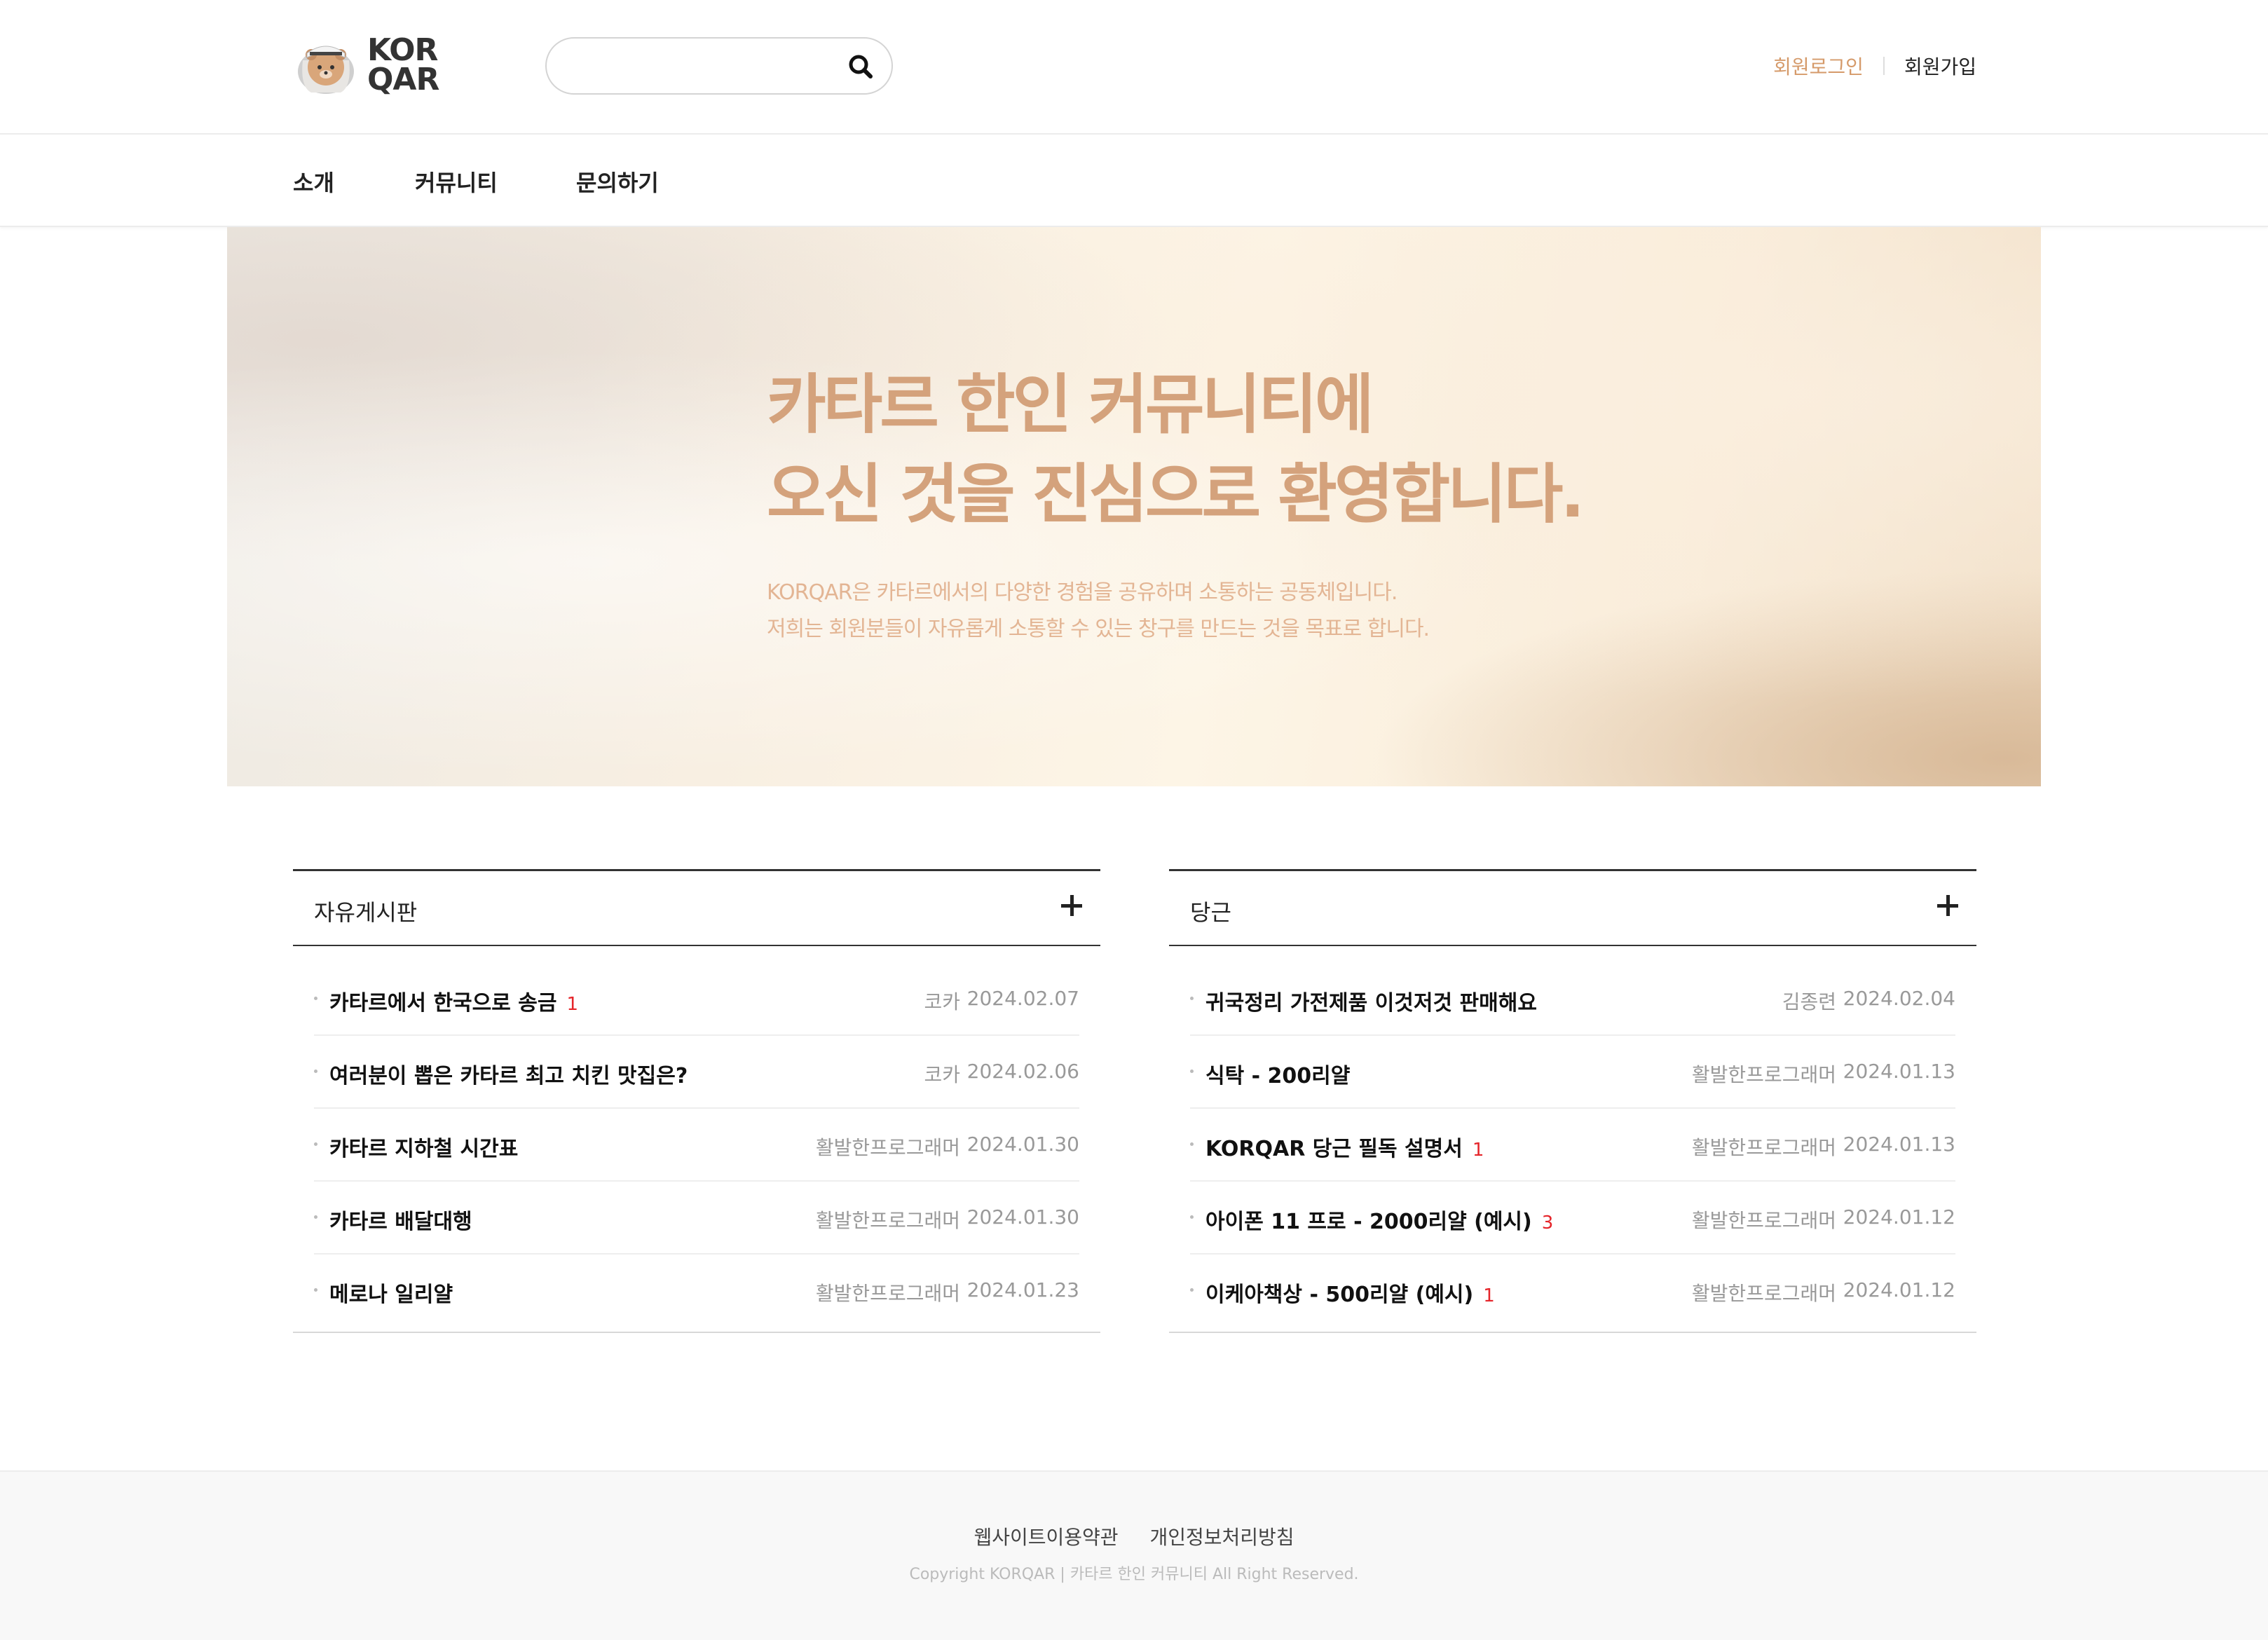 The width and height of the screenshot is (2268, 1640). What do you see at coordinates (1023, 1071) in the screenshot?
I see `post-date: 2024.02.06` at bounding box center [1023, 1071].